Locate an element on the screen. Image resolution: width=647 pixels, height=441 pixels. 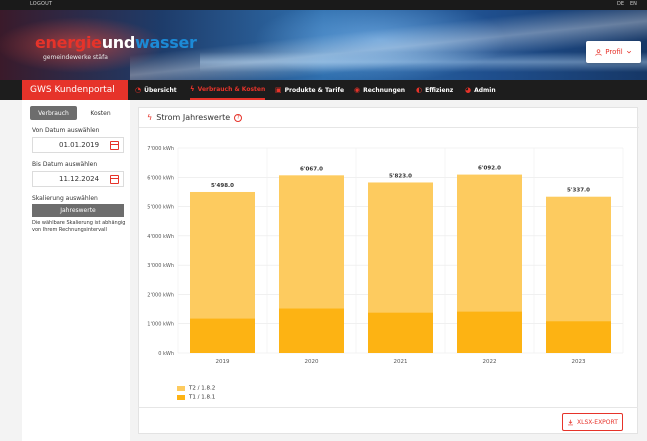
nav-label: Admin is located at coordinates (485, 90).